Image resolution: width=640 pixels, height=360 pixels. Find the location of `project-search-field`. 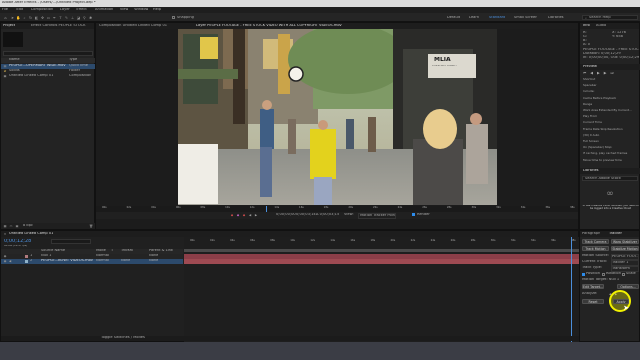

project-search-field is located at coordinates (48, 53).